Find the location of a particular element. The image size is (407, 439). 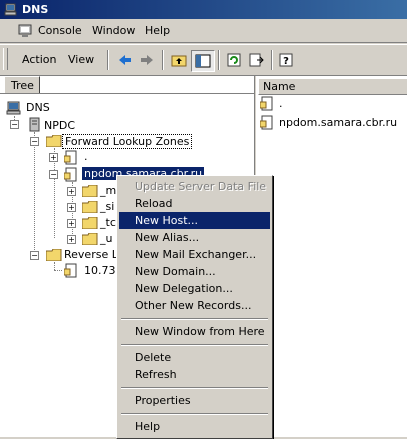

menu-window: Window is located at coordinates (113, 30).